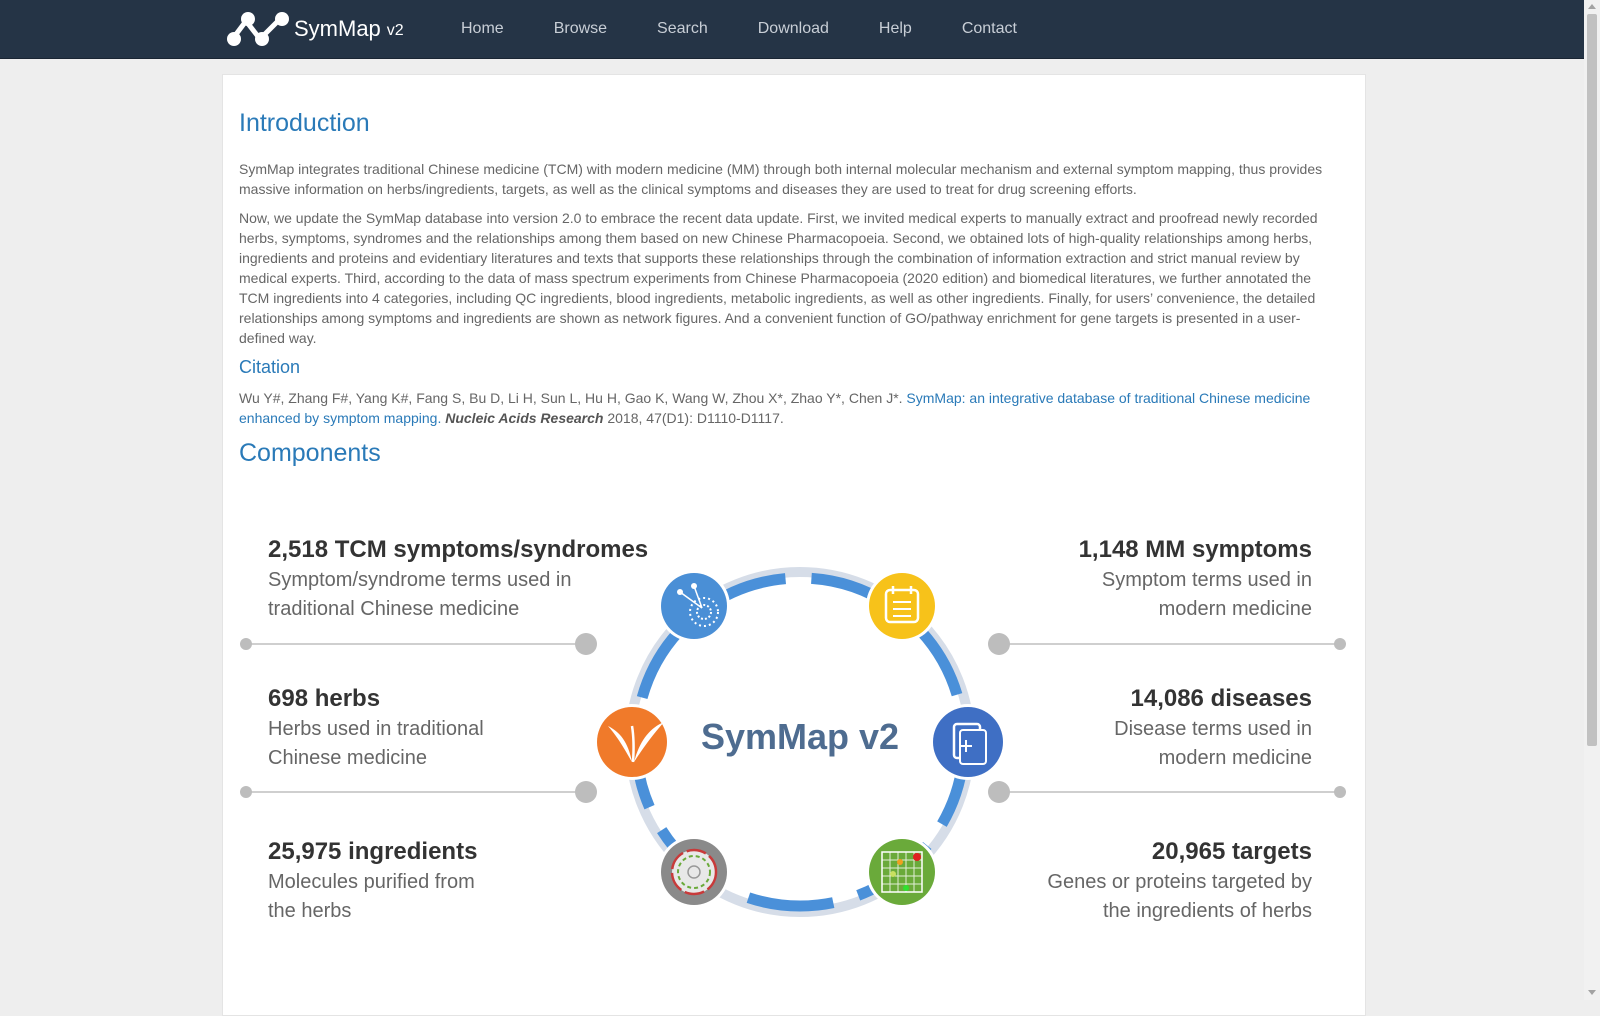 The image size is (1600, 1016). I want to click on scroll-thumb, so click(1592, 380).